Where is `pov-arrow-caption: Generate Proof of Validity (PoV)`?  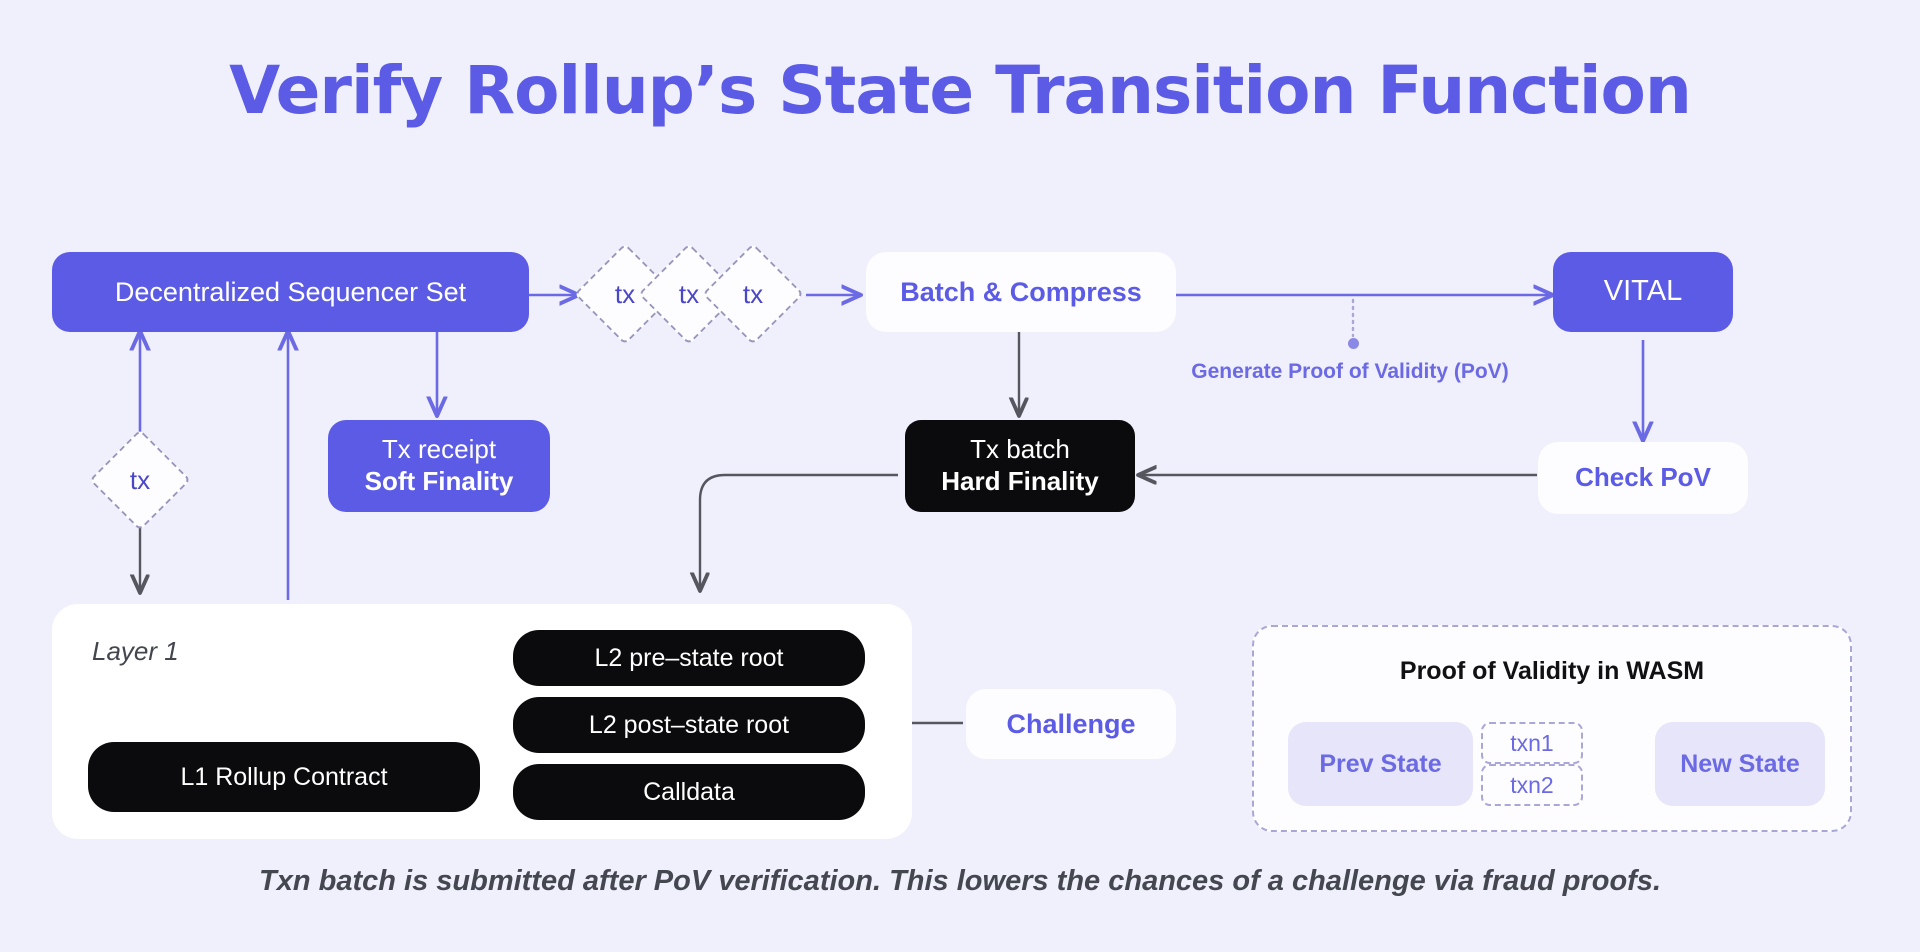
pov-arrow-caption: Generate Proof of Validity (PoV) is located at coordinates (1350, 371).